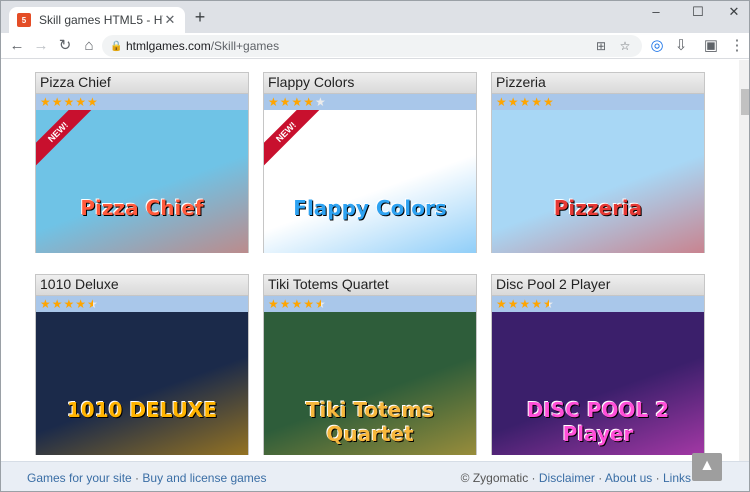 This screenshot has width=750, height=492. Describe the element at coordinates (41, 46) in the screenshot. I see `forward-icon: →` at that location.